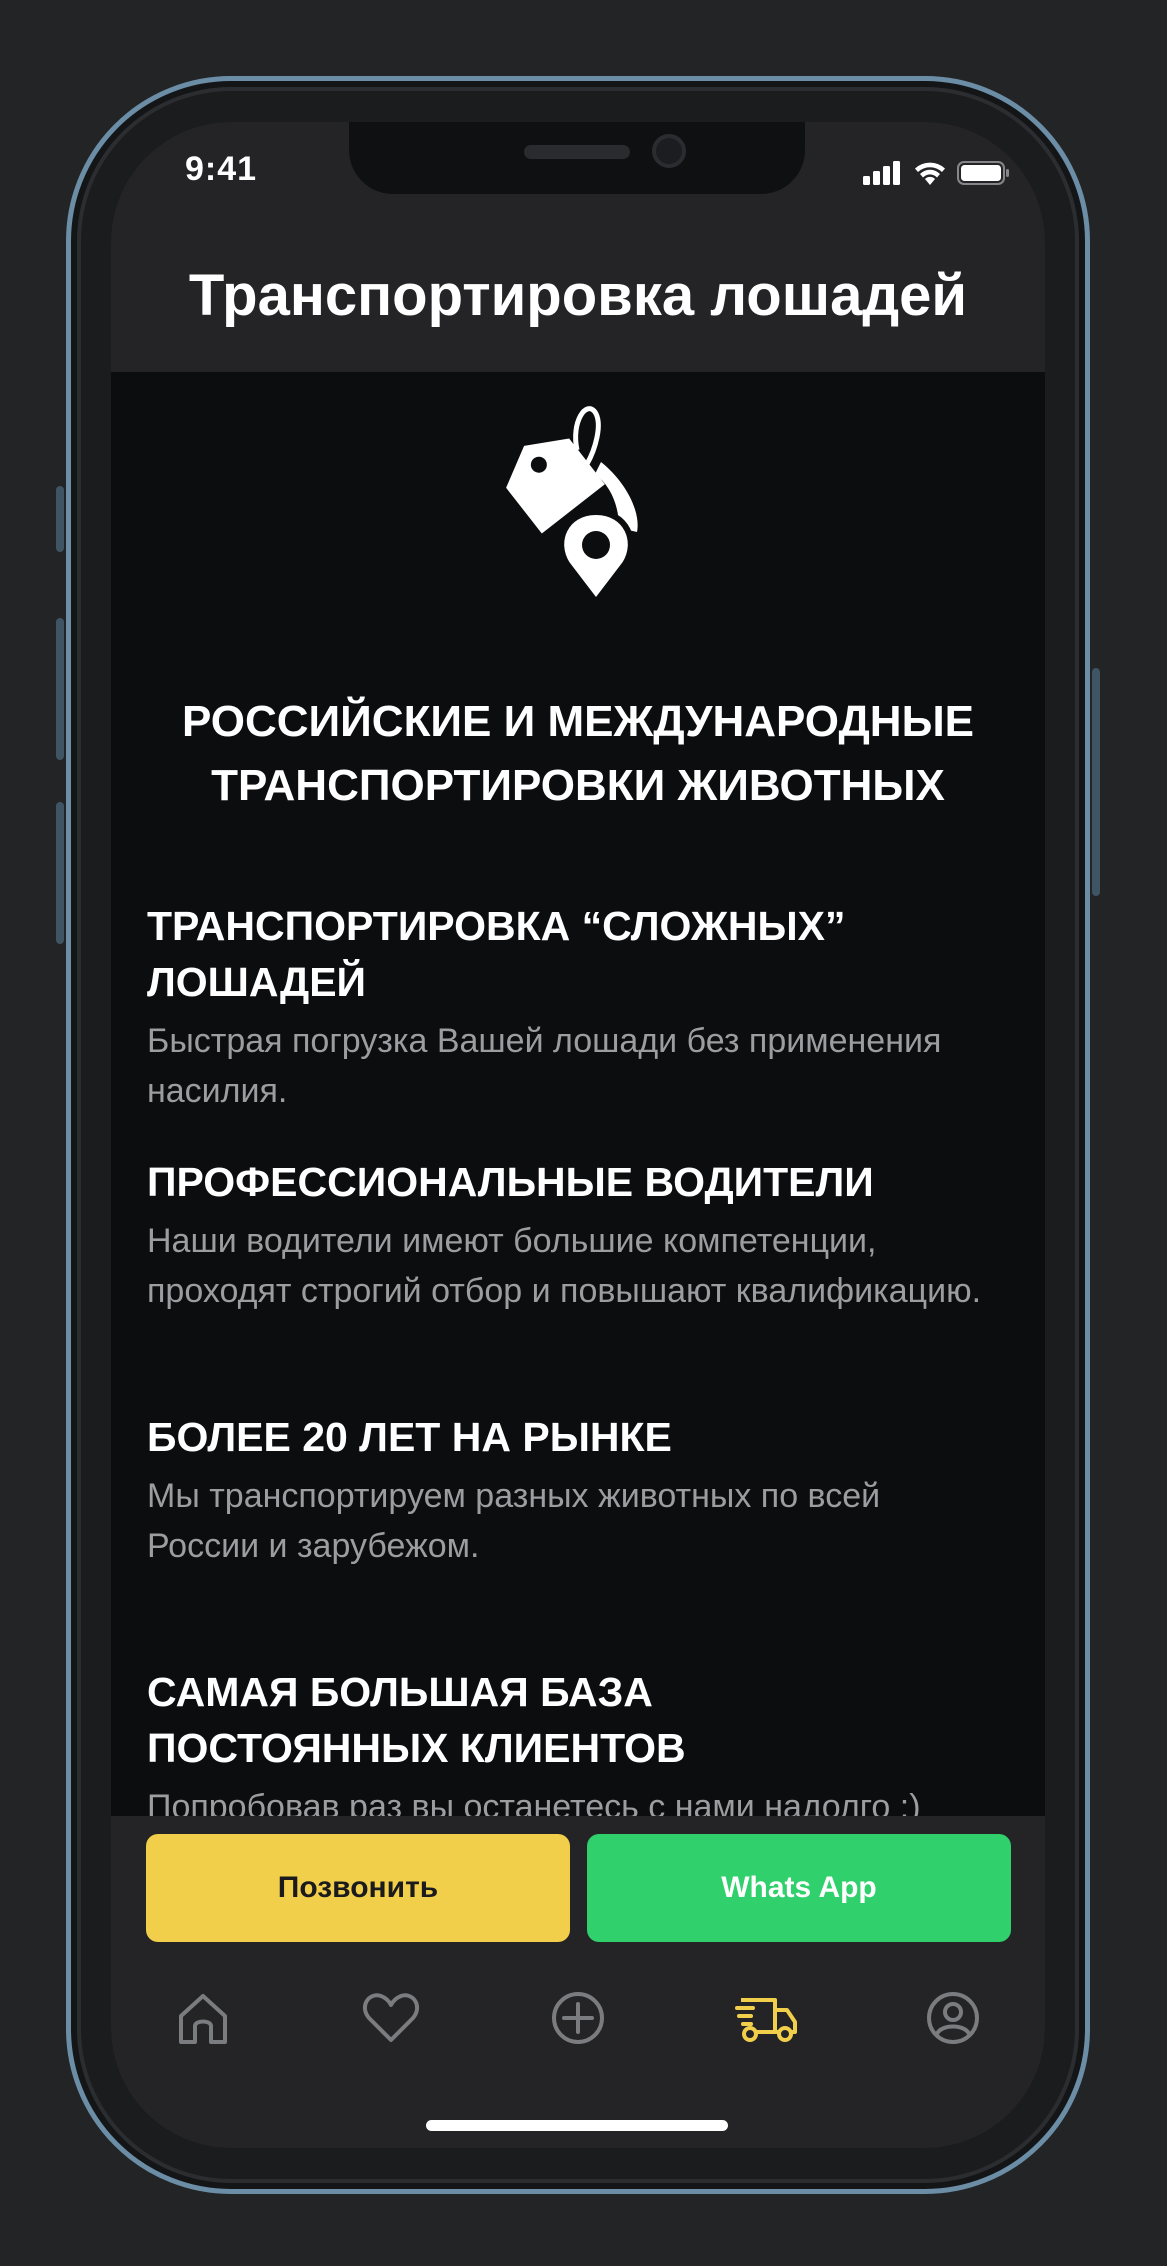  What do you see at coordinates (358, 1888) in the screenshot?
I see `call-button: Позвонить` at bounding box center [358, 1888].